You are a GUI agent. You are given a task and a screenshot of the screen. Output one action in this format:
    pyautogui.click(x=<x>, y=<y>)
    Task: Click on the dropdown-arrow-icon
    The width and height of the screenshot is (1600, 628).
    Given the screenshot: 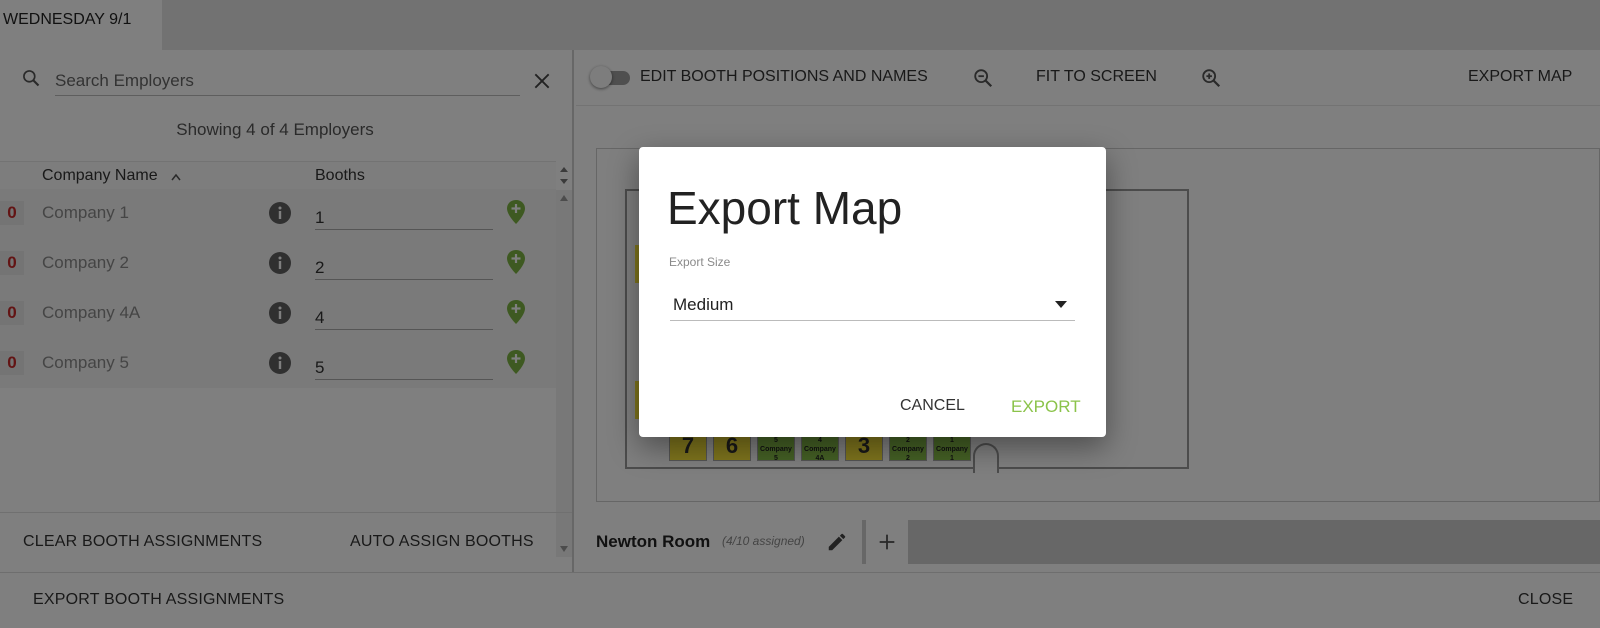 What is the action you would take?
    pyautogui.click(x=1061, y=304)
    